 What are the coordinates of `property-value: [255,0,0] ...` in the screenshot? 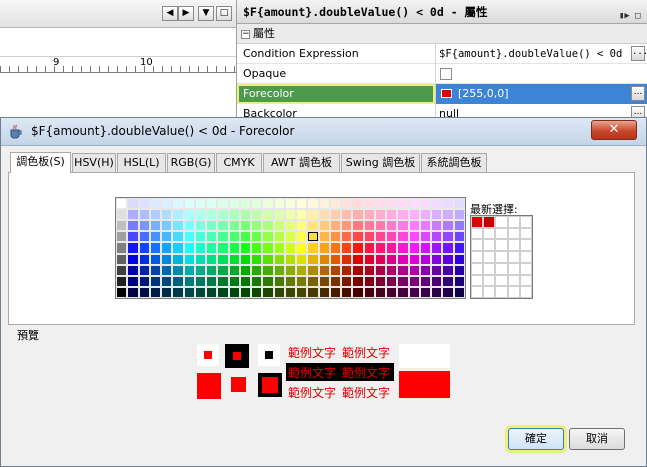 It's located at (541, 94).